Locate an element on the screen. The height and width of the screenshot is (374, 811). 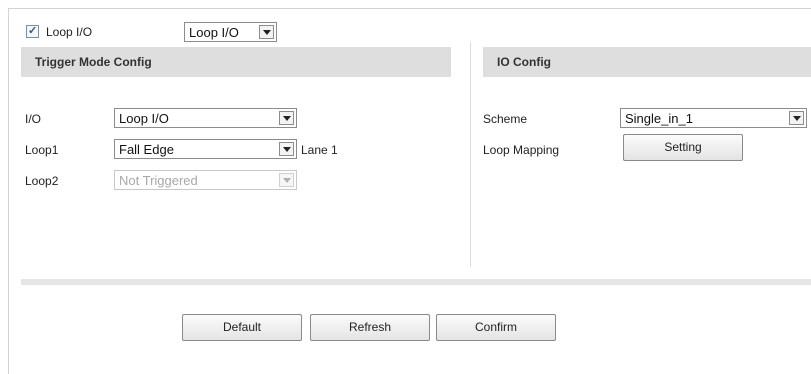
loop2-select: Not Triggered is located at coordinates (205, 180).